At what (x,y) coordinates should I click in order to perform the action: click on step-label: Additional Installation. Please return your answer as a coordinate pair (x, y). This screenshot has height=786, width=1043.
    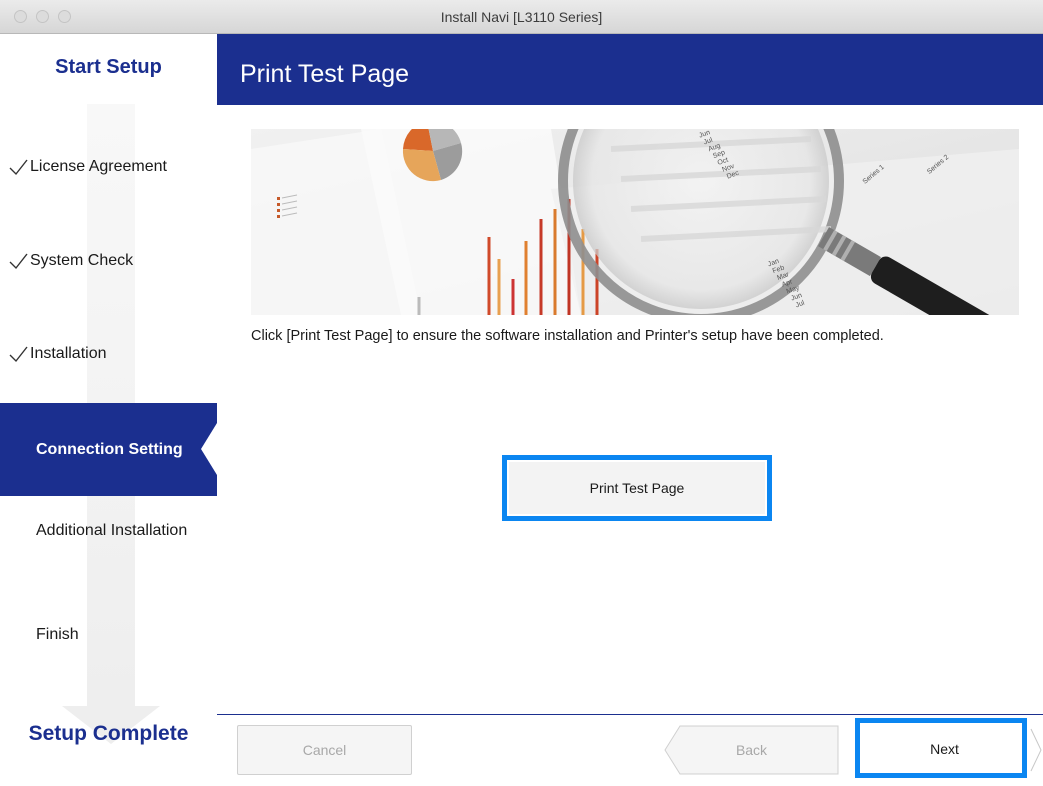
    Looking at the image, I should click on (112, 530).